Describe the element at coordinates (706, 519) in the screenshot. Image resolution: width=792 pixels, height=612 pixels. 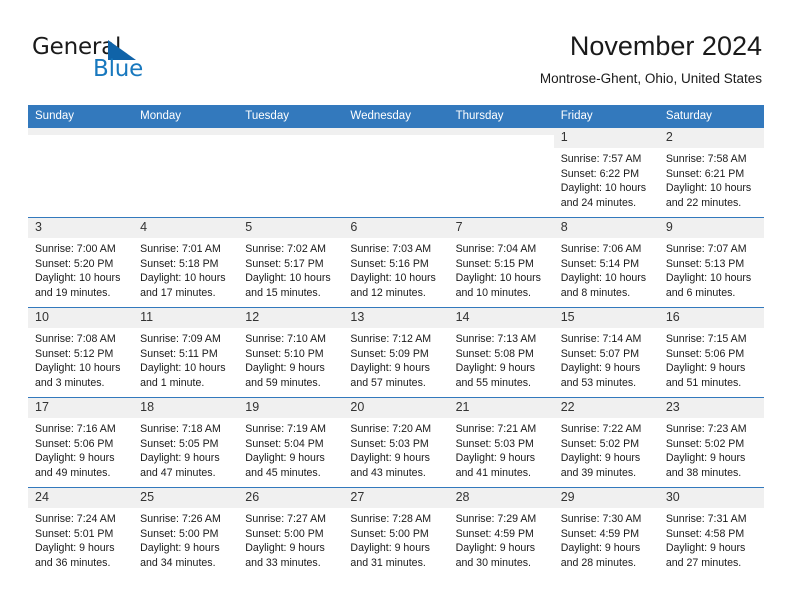
I see `sunrise-text: Sunrise: 7:31 AM` at that location.